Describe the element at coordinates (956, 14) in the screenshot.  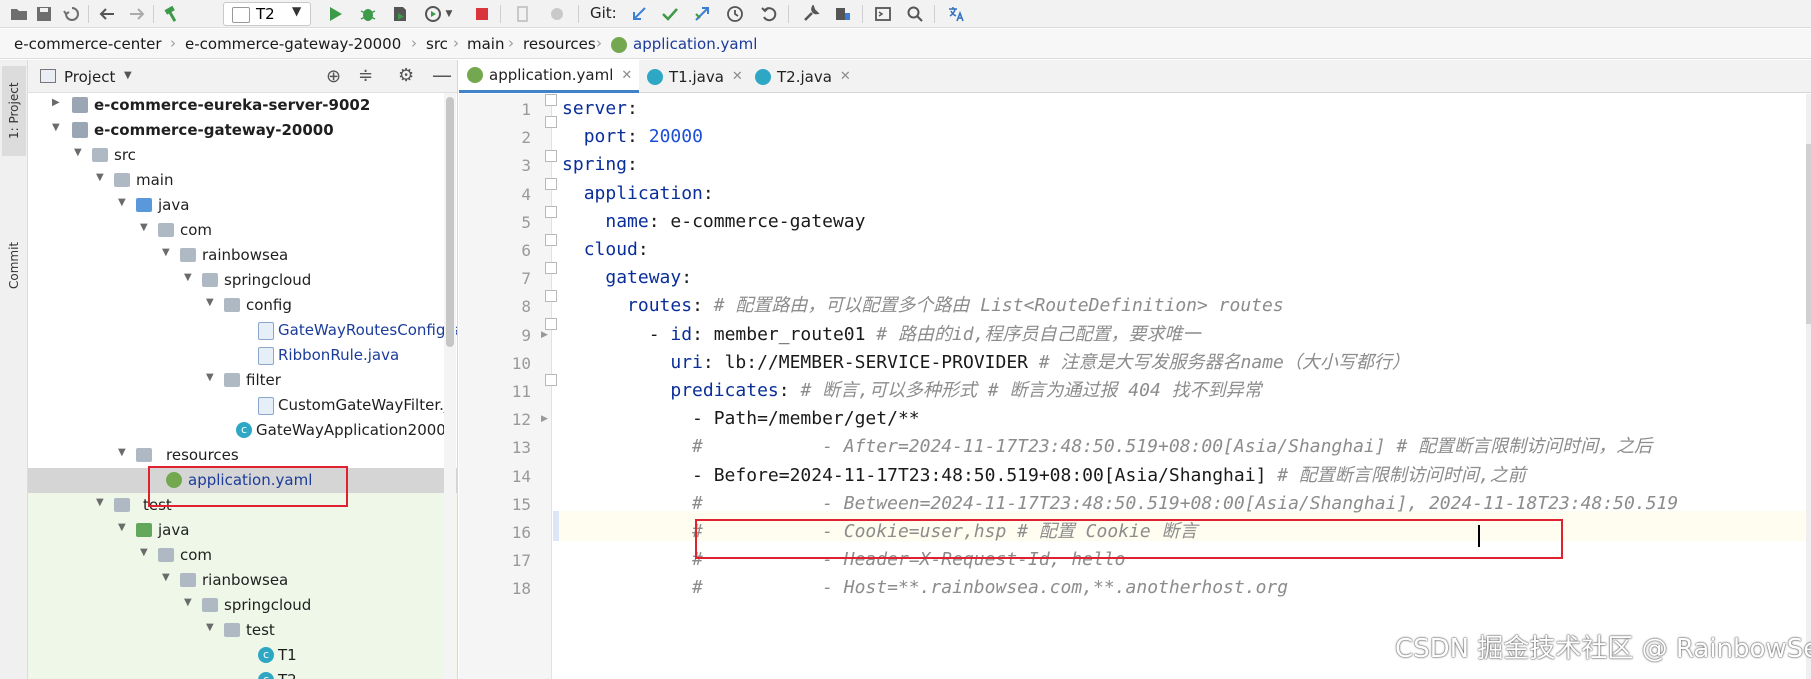
I see `translate-icon` at that location.